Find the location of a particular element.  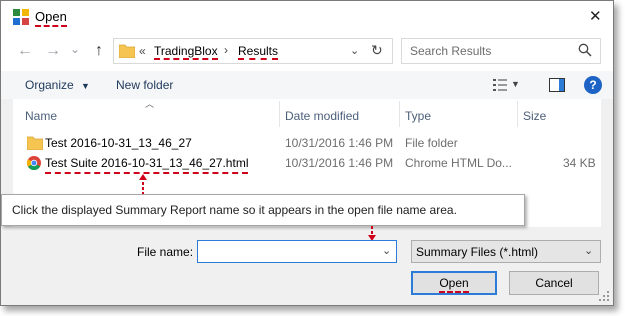

organize-menu-button: Organize ▼ is located at coordinates (57, 85).